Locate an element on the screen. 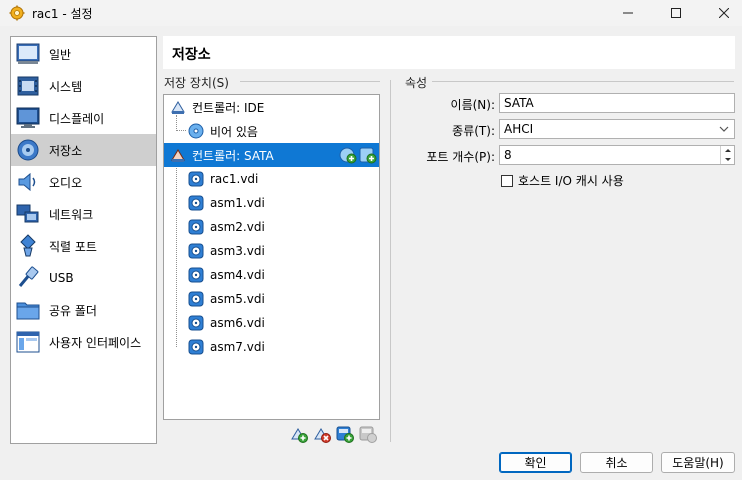 Image resolution: width=742 pixels, height=480 pixels. add-attachment-icon is located at coordinates (345, 434).